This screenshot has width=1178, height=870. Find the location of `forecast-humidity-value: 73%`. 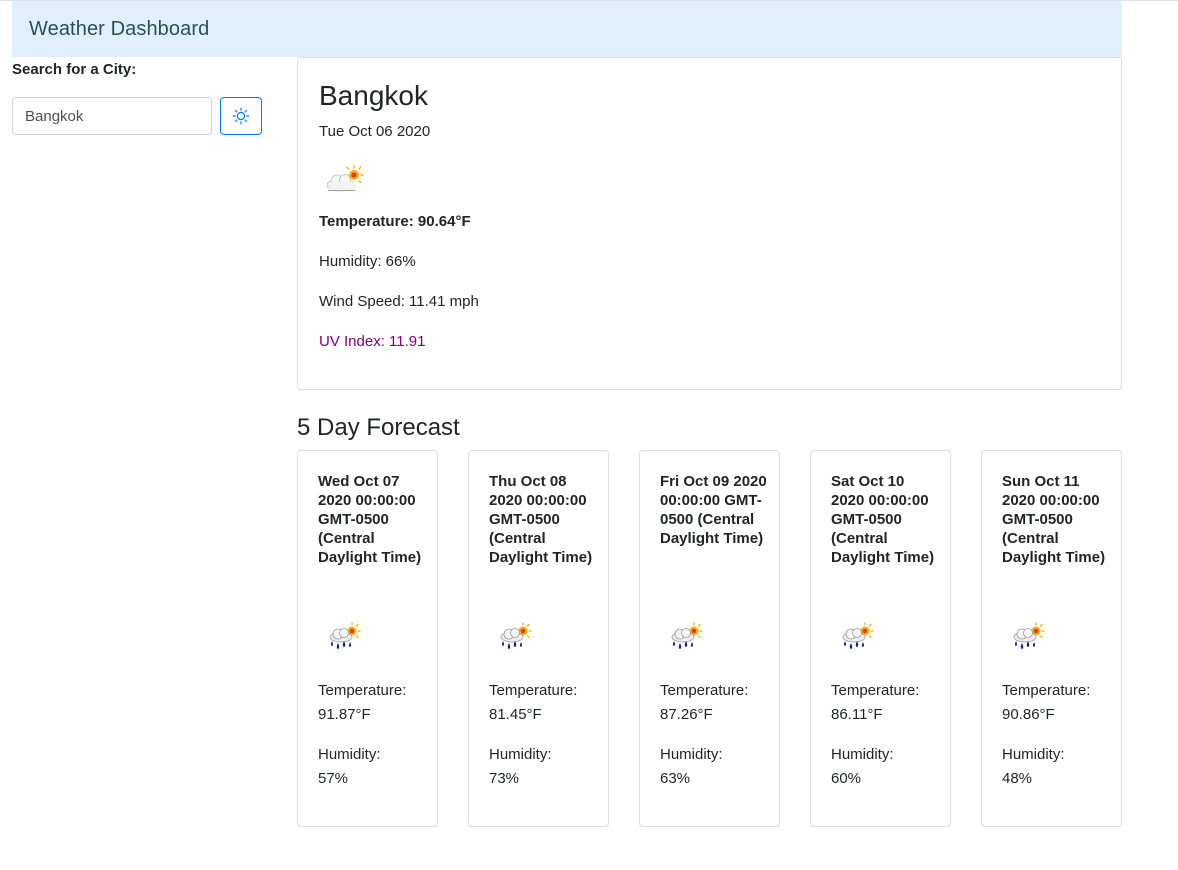

forecast-humidity-value: 73% is located at coordinates (504, 778).